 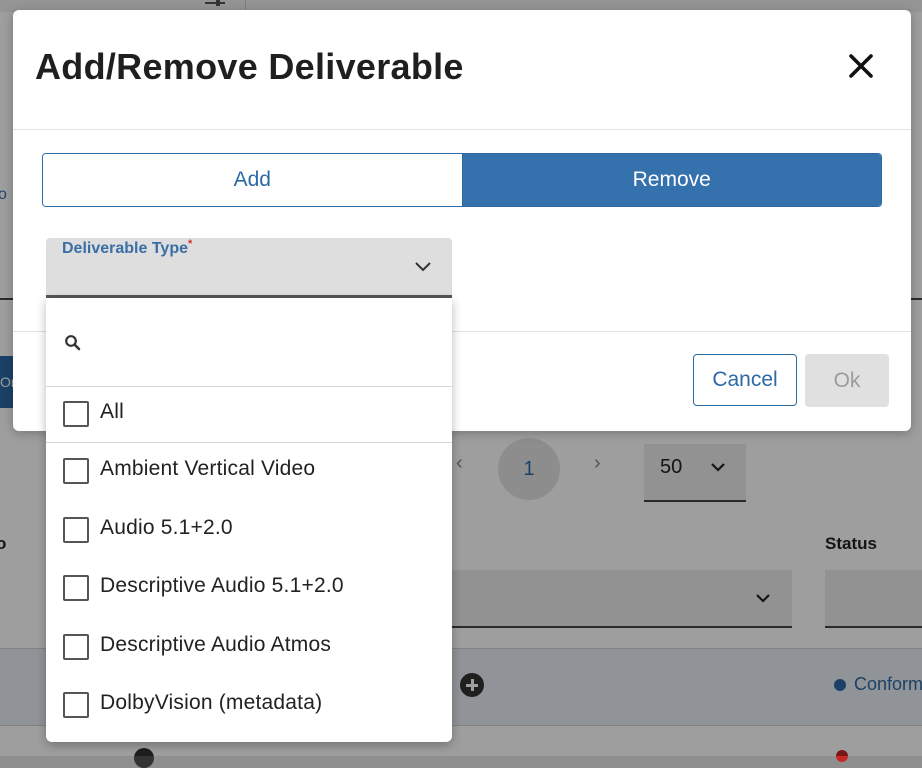 What do you see at coordinates (73, 343) in the screenshot?
I see `search-icon` at bounding box center [73, 343].